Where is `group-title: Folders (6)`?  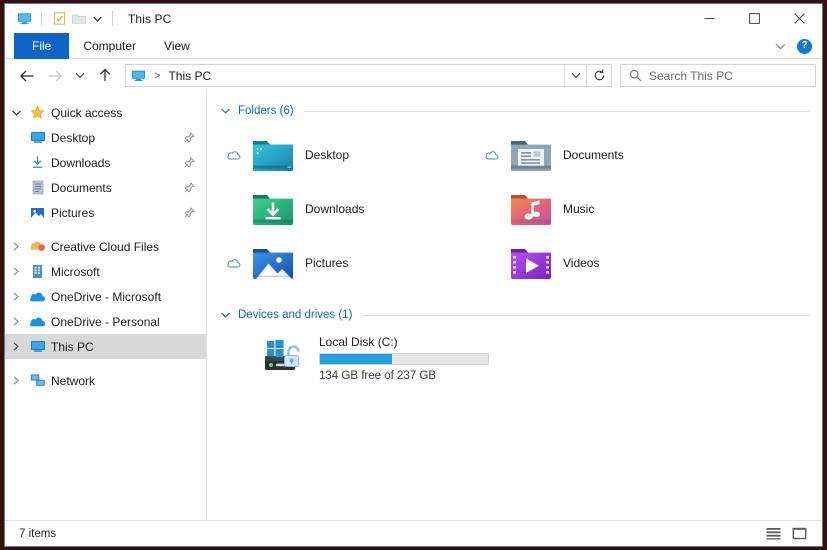 group-title: Folders (6) is located at coordinates (266, 111).